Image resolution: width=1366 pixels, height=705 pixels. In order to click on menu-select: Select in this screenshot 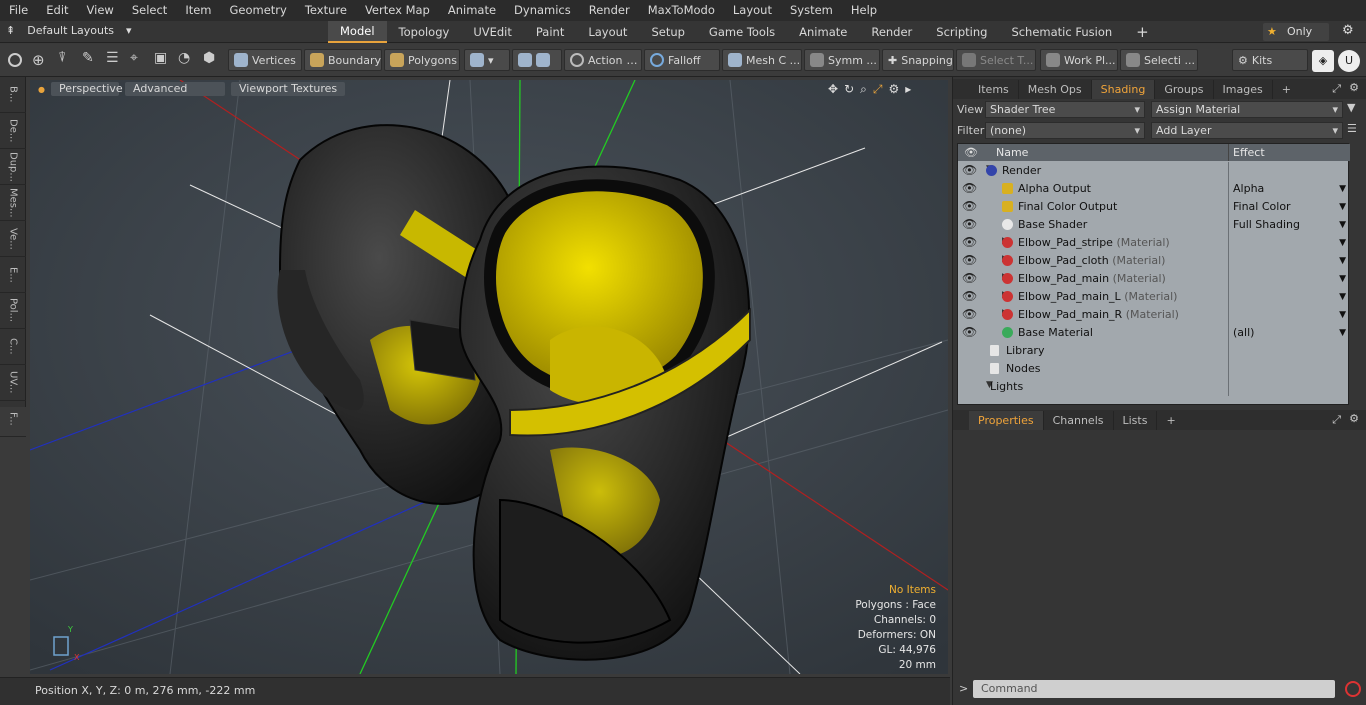, I will do `click(149, 10)`.